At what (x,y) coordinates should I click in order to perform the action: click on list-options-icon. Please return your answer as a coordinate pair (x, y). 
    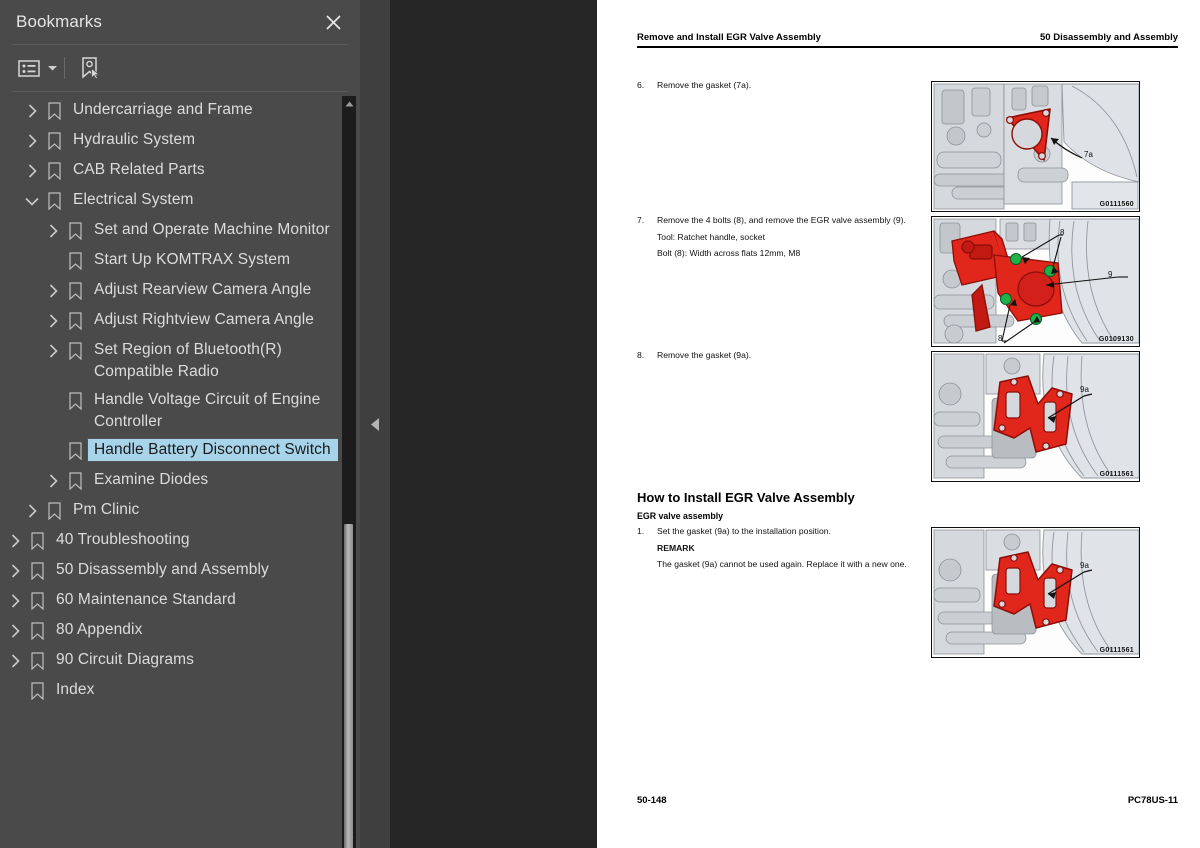
    Looking at the image, I should click on (29, 68).